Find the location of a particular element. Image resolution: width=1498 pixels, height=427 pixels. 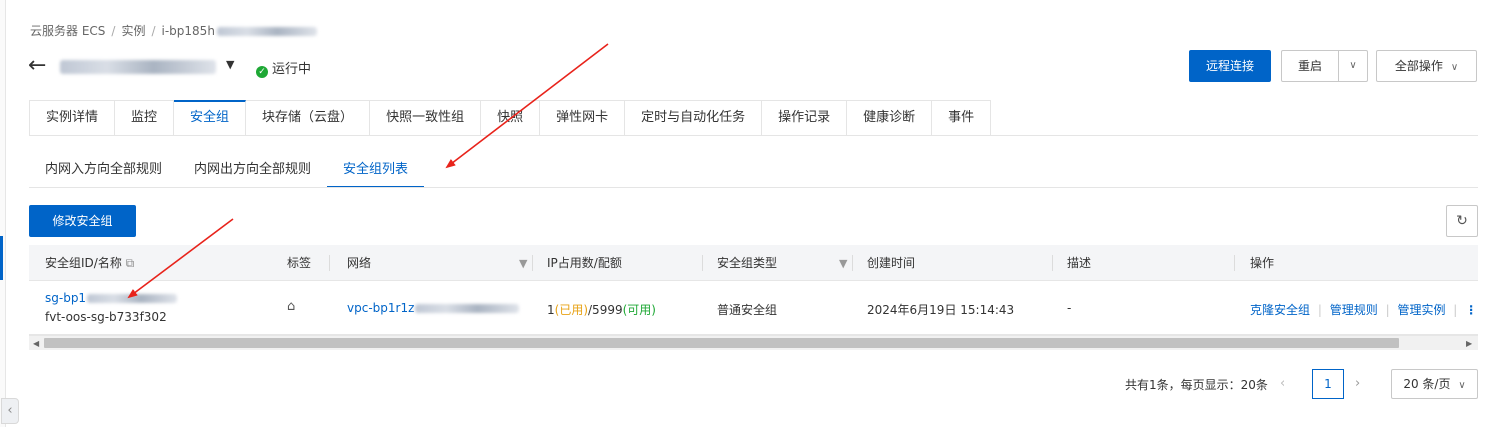

breadcrumb: 云服务器 ECS / 实例 / i-bp185h is located at coordinates (173, 30).